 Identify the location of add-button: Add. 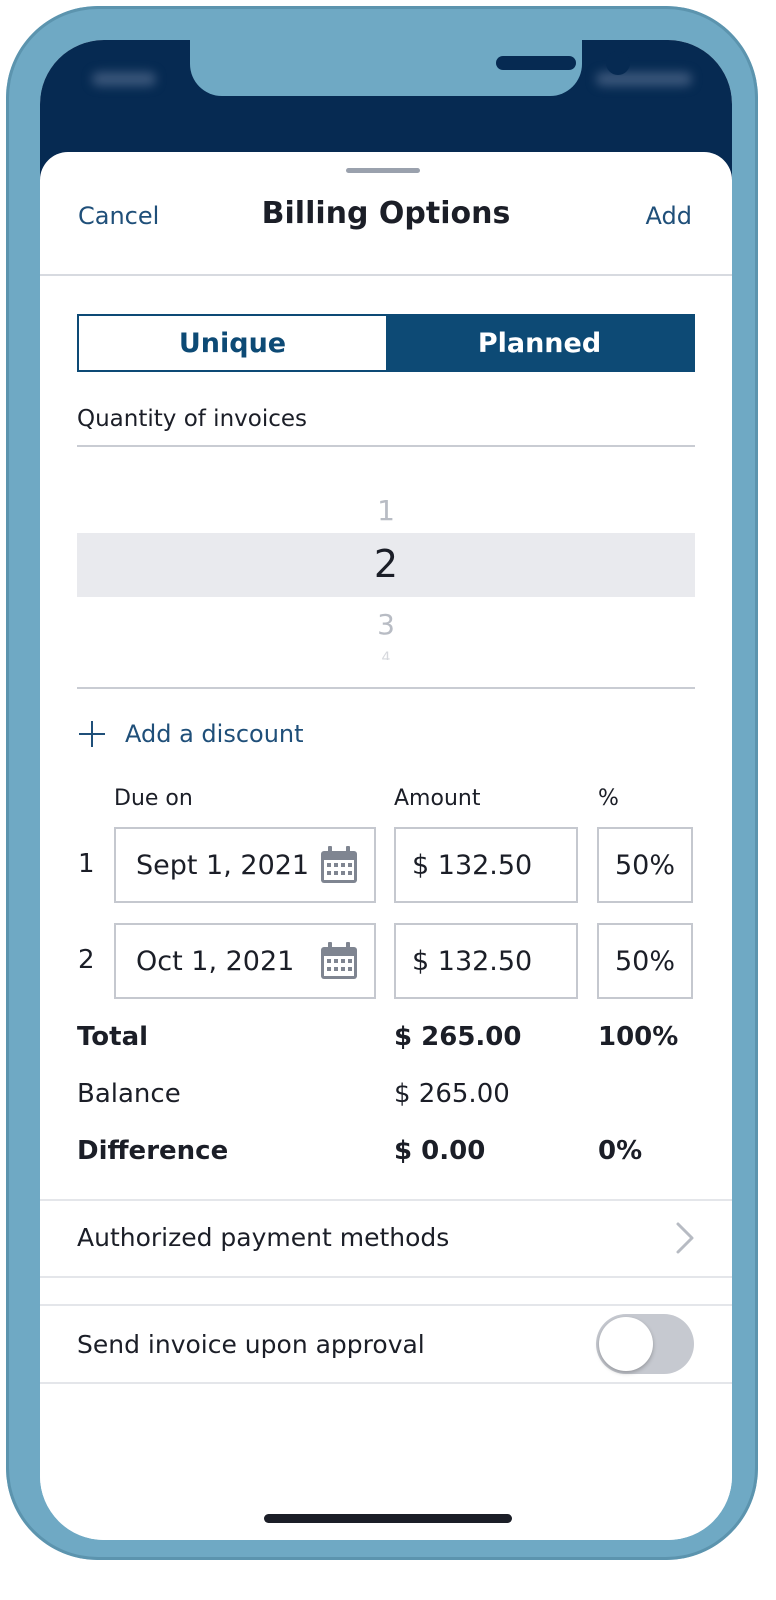
(669, 216).